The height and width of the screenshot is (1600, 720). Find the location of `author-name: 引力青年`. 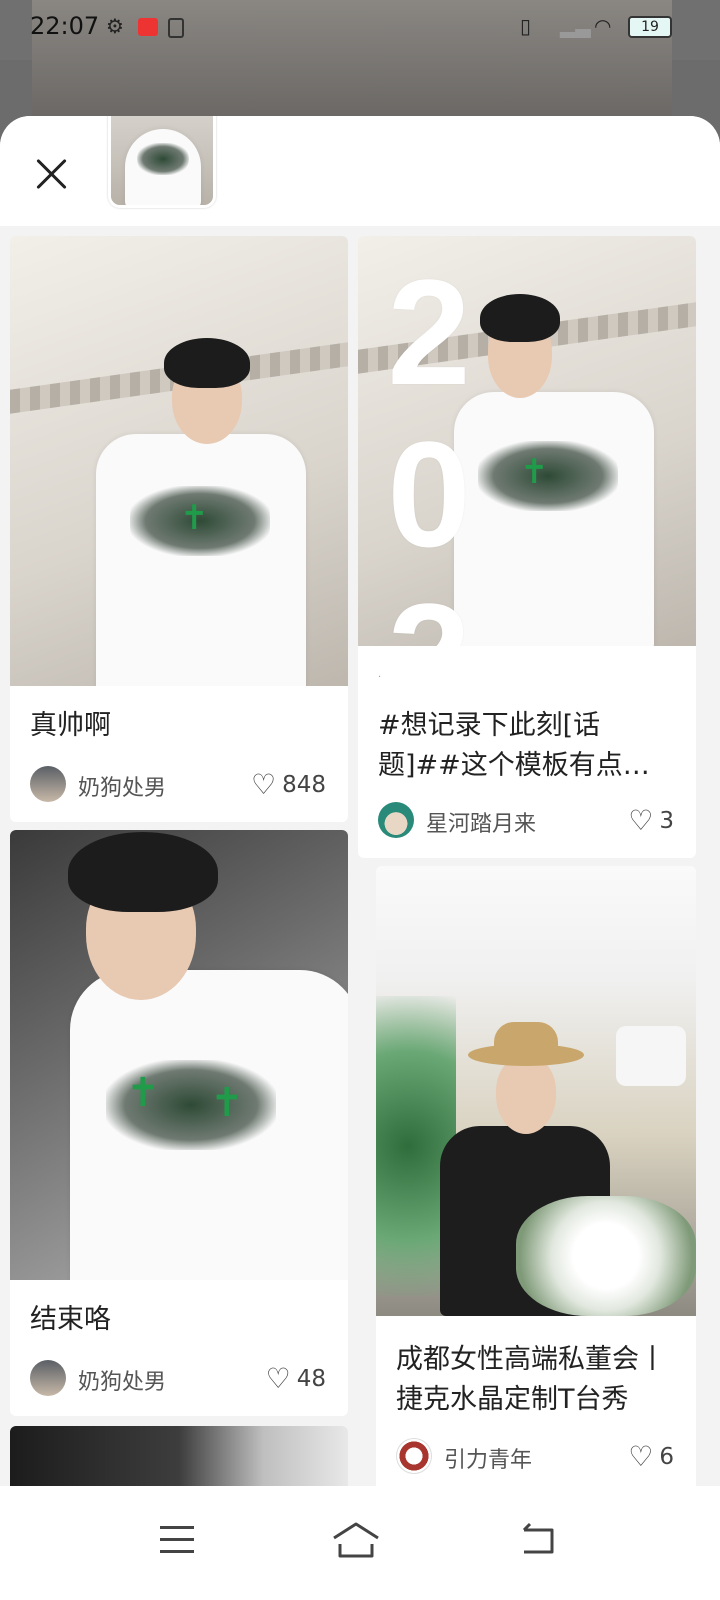

author-name: 引力青年 is located at coordinates (488, 1458).